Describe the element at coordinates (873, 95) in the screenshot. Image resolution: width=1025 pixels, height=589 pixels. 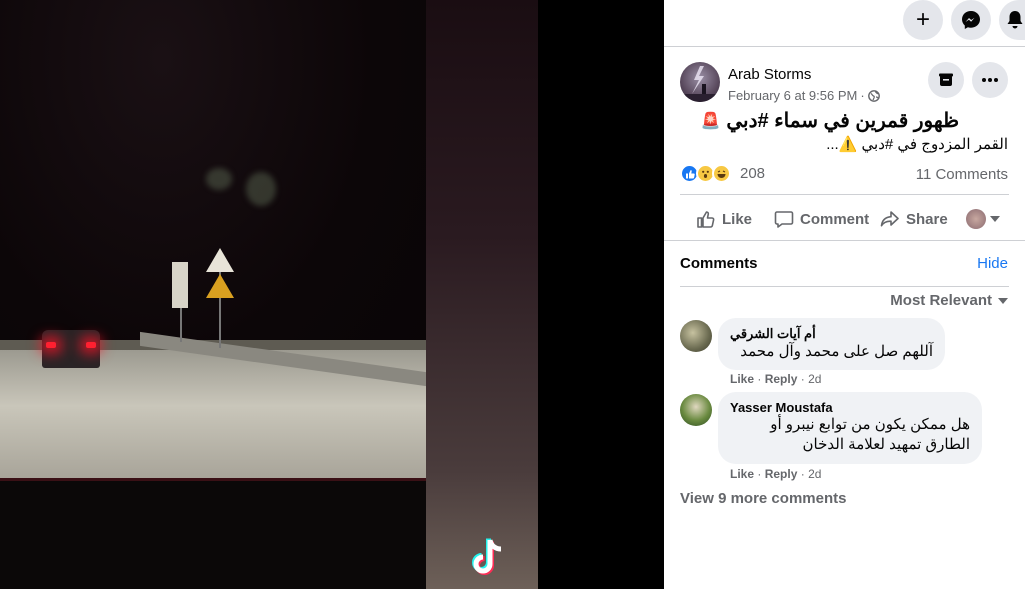
I see `globe-icon` at that location.